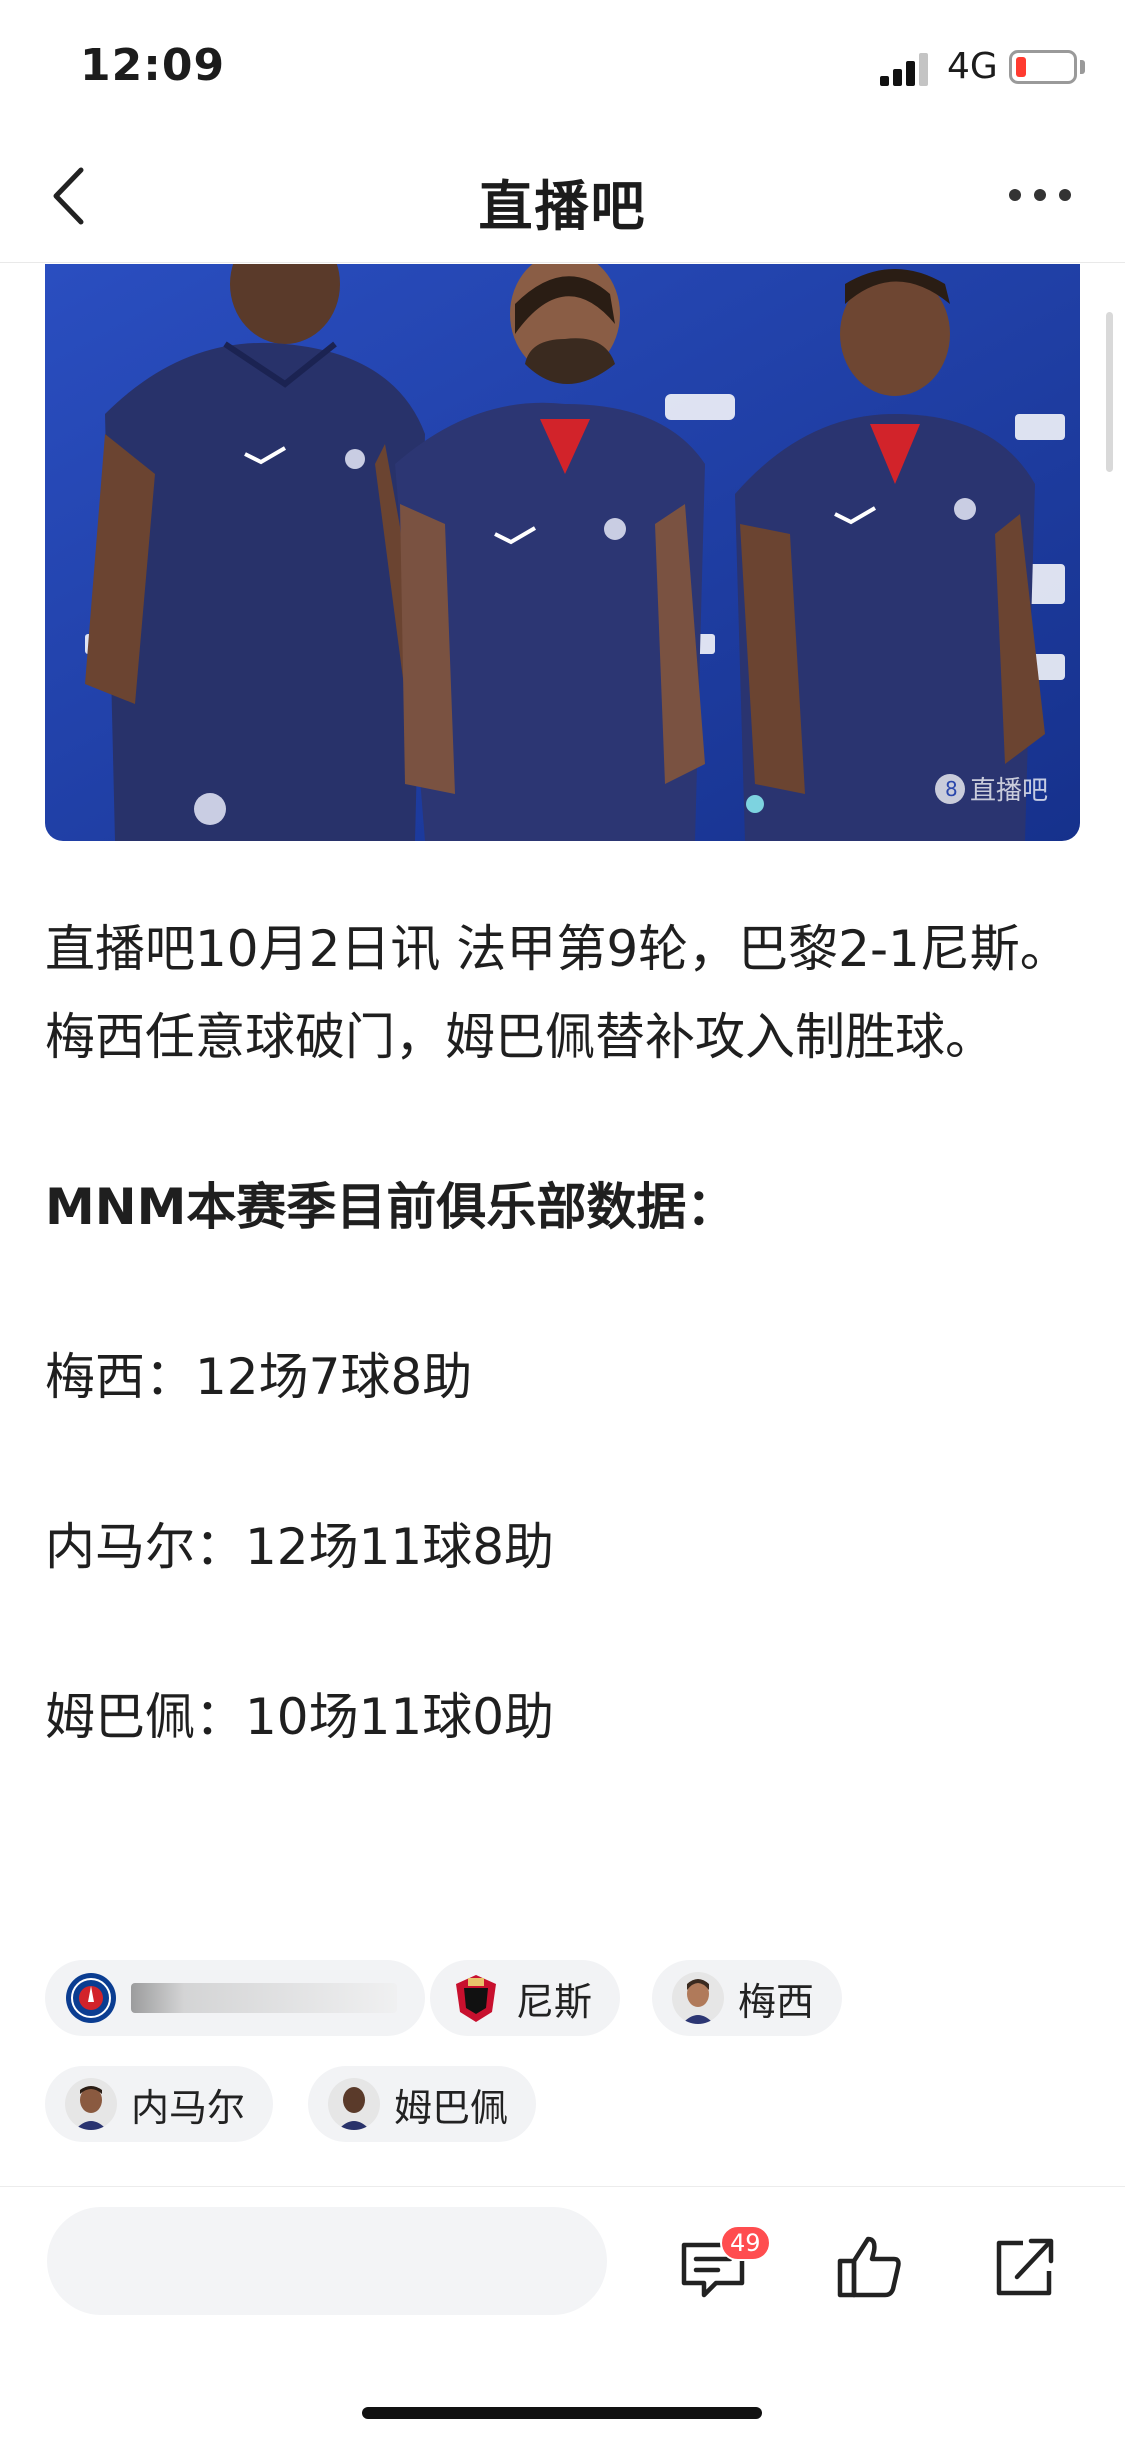 This screenshot has height=2437, width=1125. Describe the element at coordinates (327, 2261) in the screenshot. I see `comment-input` at that location.